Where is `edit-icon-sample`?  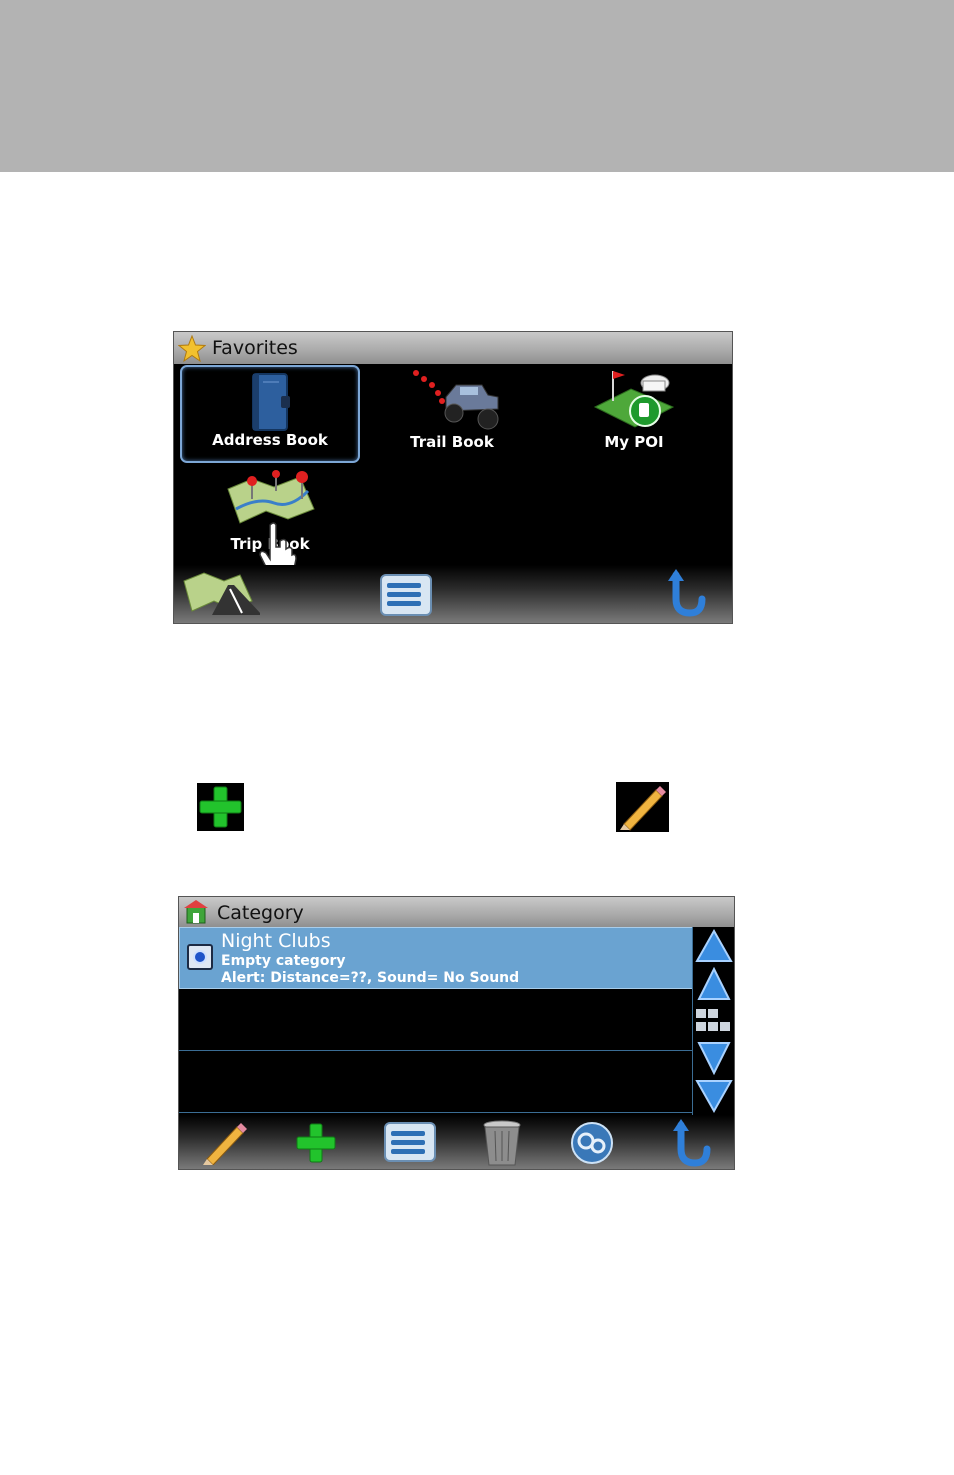 edit-icon-sample is located at coordinates (642, 807).